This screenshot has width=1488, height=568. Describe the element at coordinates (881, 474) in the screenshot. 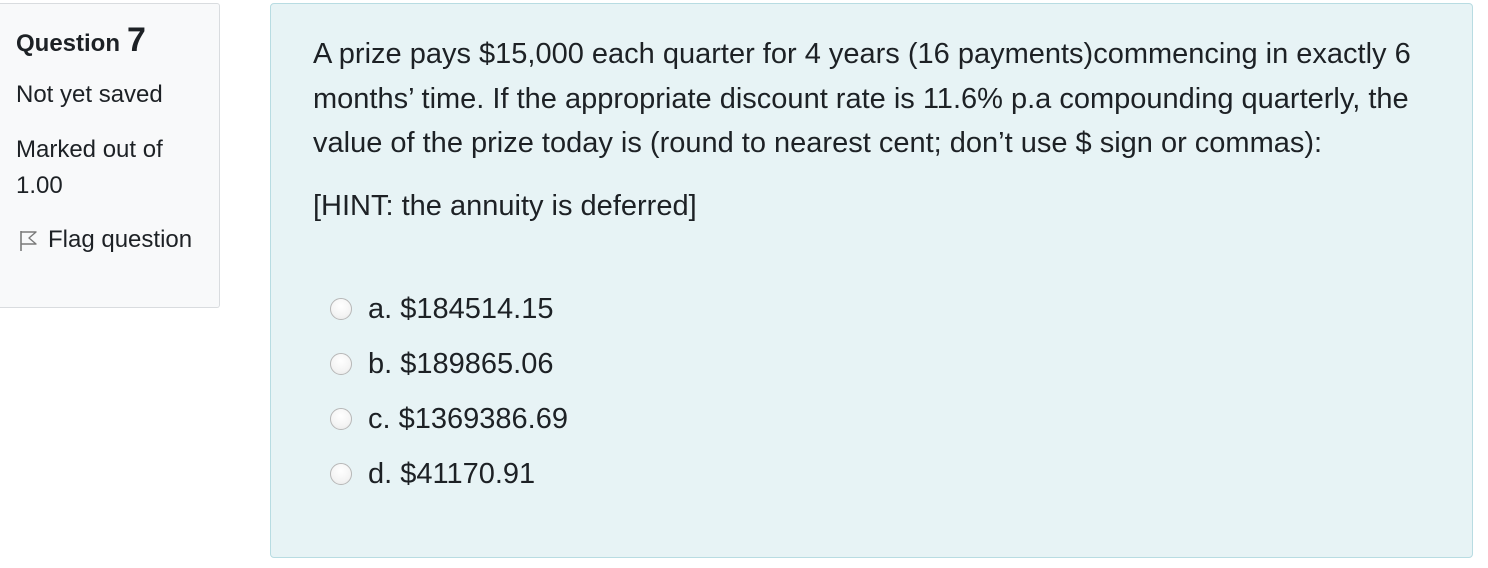

I see `answer-option-d: d. $41170.91` at that location.